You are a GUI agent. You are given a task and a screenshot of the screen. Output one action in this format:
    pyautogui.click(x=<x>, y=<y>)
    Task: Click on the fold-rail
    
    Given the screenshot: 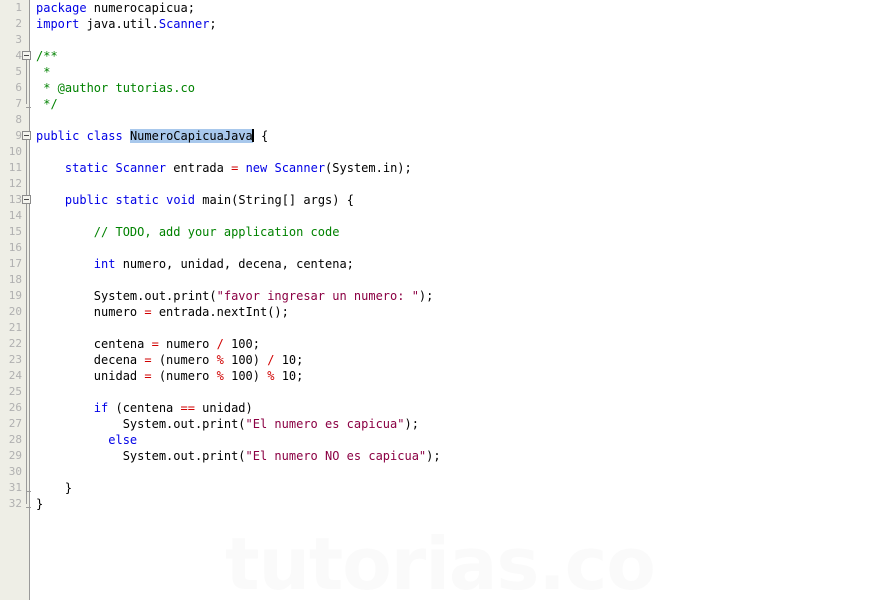 What is the action you would take?
    pyautogui.click(x=26, y=346)
    